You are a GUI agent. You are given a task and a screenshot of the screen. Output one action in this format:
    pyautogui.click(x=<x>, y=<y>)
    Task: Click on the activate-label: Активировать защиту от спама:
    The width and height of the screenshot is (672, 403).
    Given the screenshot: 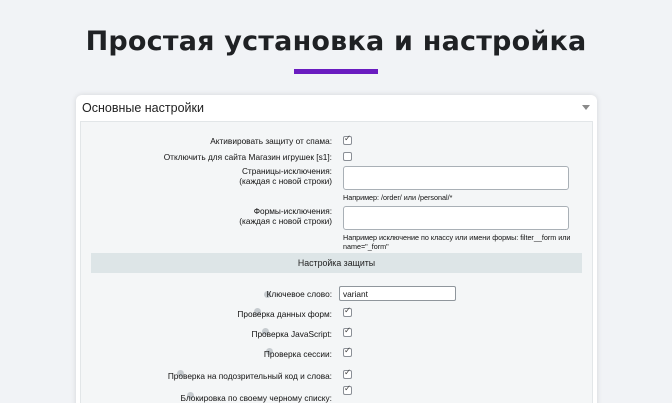 What is the action you would take?
    pyautogui.click(x=271, y=141)
    